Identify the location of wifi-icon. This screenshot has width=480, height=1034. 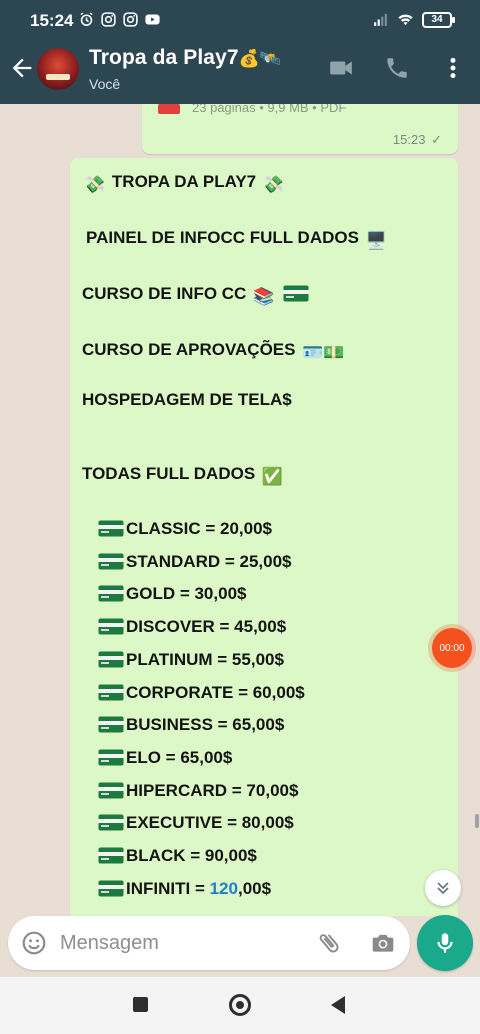
(405, 20).